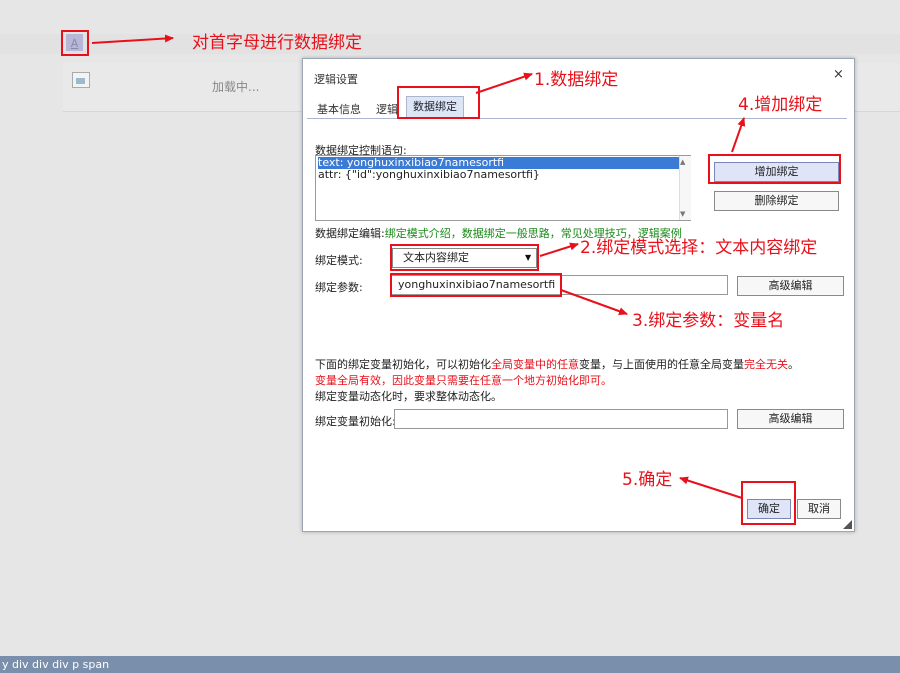 Image resolution: width=900 pixels, height=673 pixels. What do you see at coordinates (559, 249) in the screenshot?
I see `arrow-step2` at bounding box center [559, 249].